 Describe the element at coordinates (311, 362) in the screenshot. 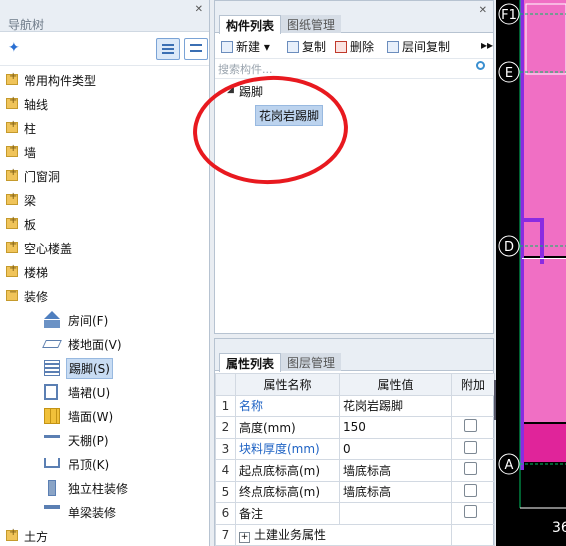

I see `tab-layer-management: 图层管理` at that location.